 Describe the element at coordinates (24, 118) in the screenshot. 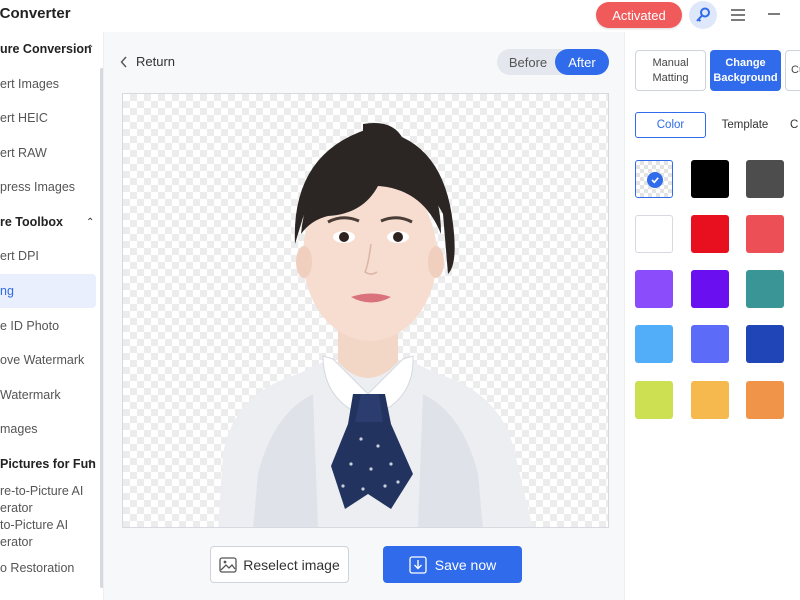

I see `sidebar-item-convert-heic: ert HEIC` at that location.